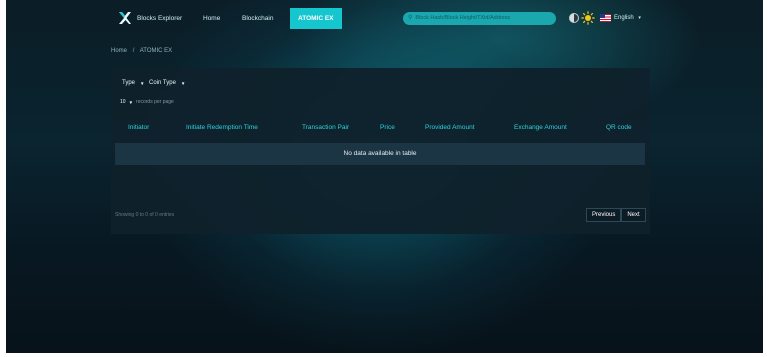  Describe the element at coordinates (574, 18) in the screenshot. I see `theme-toggle-icon` at that location.